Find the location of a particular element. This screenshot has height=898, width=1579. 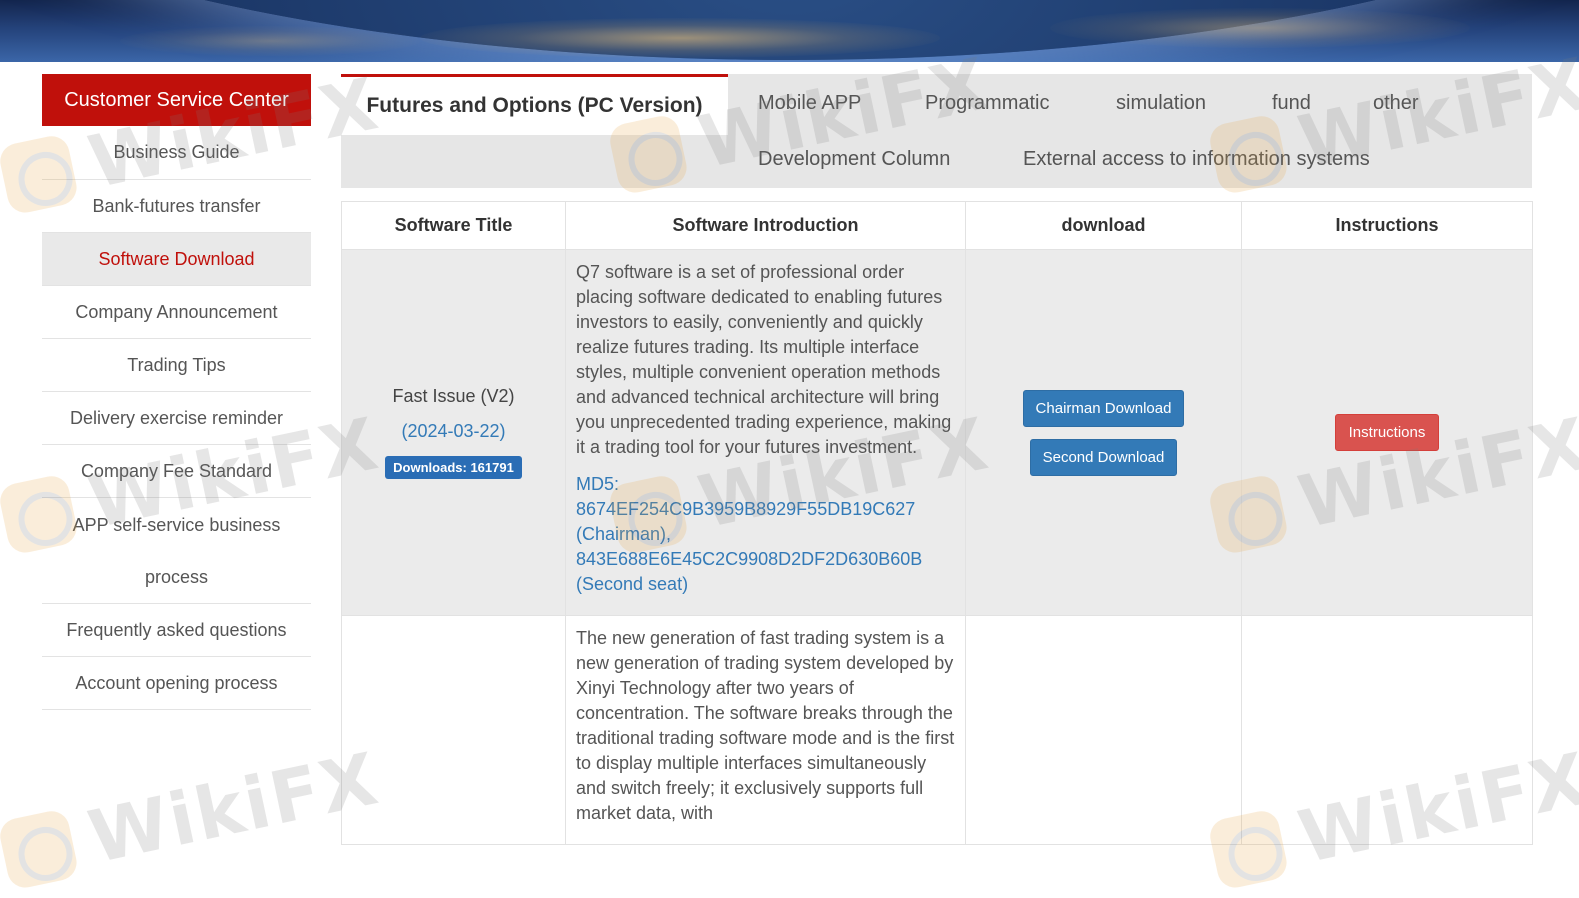

top-banner is located at coordinates (789, 31).